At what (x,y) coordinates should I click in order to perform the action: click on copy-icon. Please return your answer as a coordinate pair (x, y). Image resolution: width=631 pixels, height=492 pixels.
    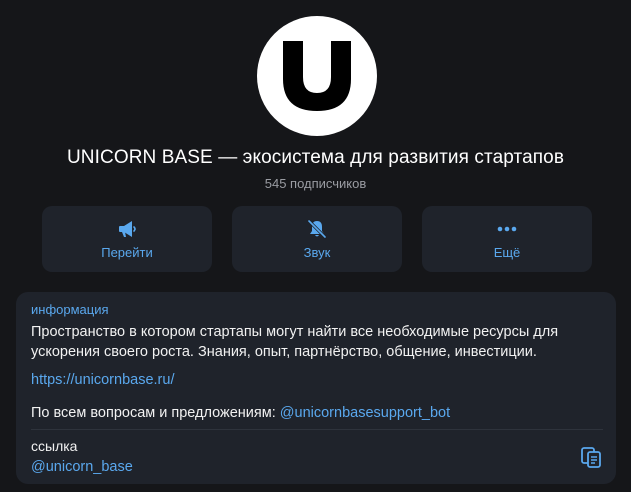
    Looking at the image, I should click on (591, 457).